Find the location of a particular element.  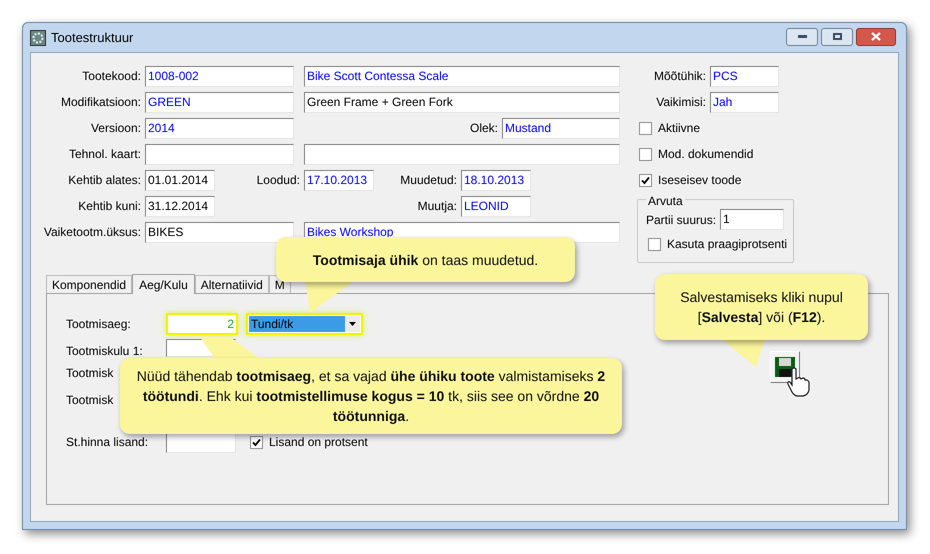

checkbox-label: Iseseisev toode is located at coordinates (700, 180).